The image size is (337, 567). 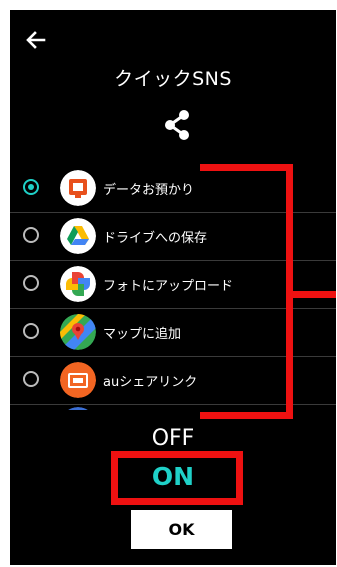 I want to click on au-share-link-icon, so click(x=78, y=380).